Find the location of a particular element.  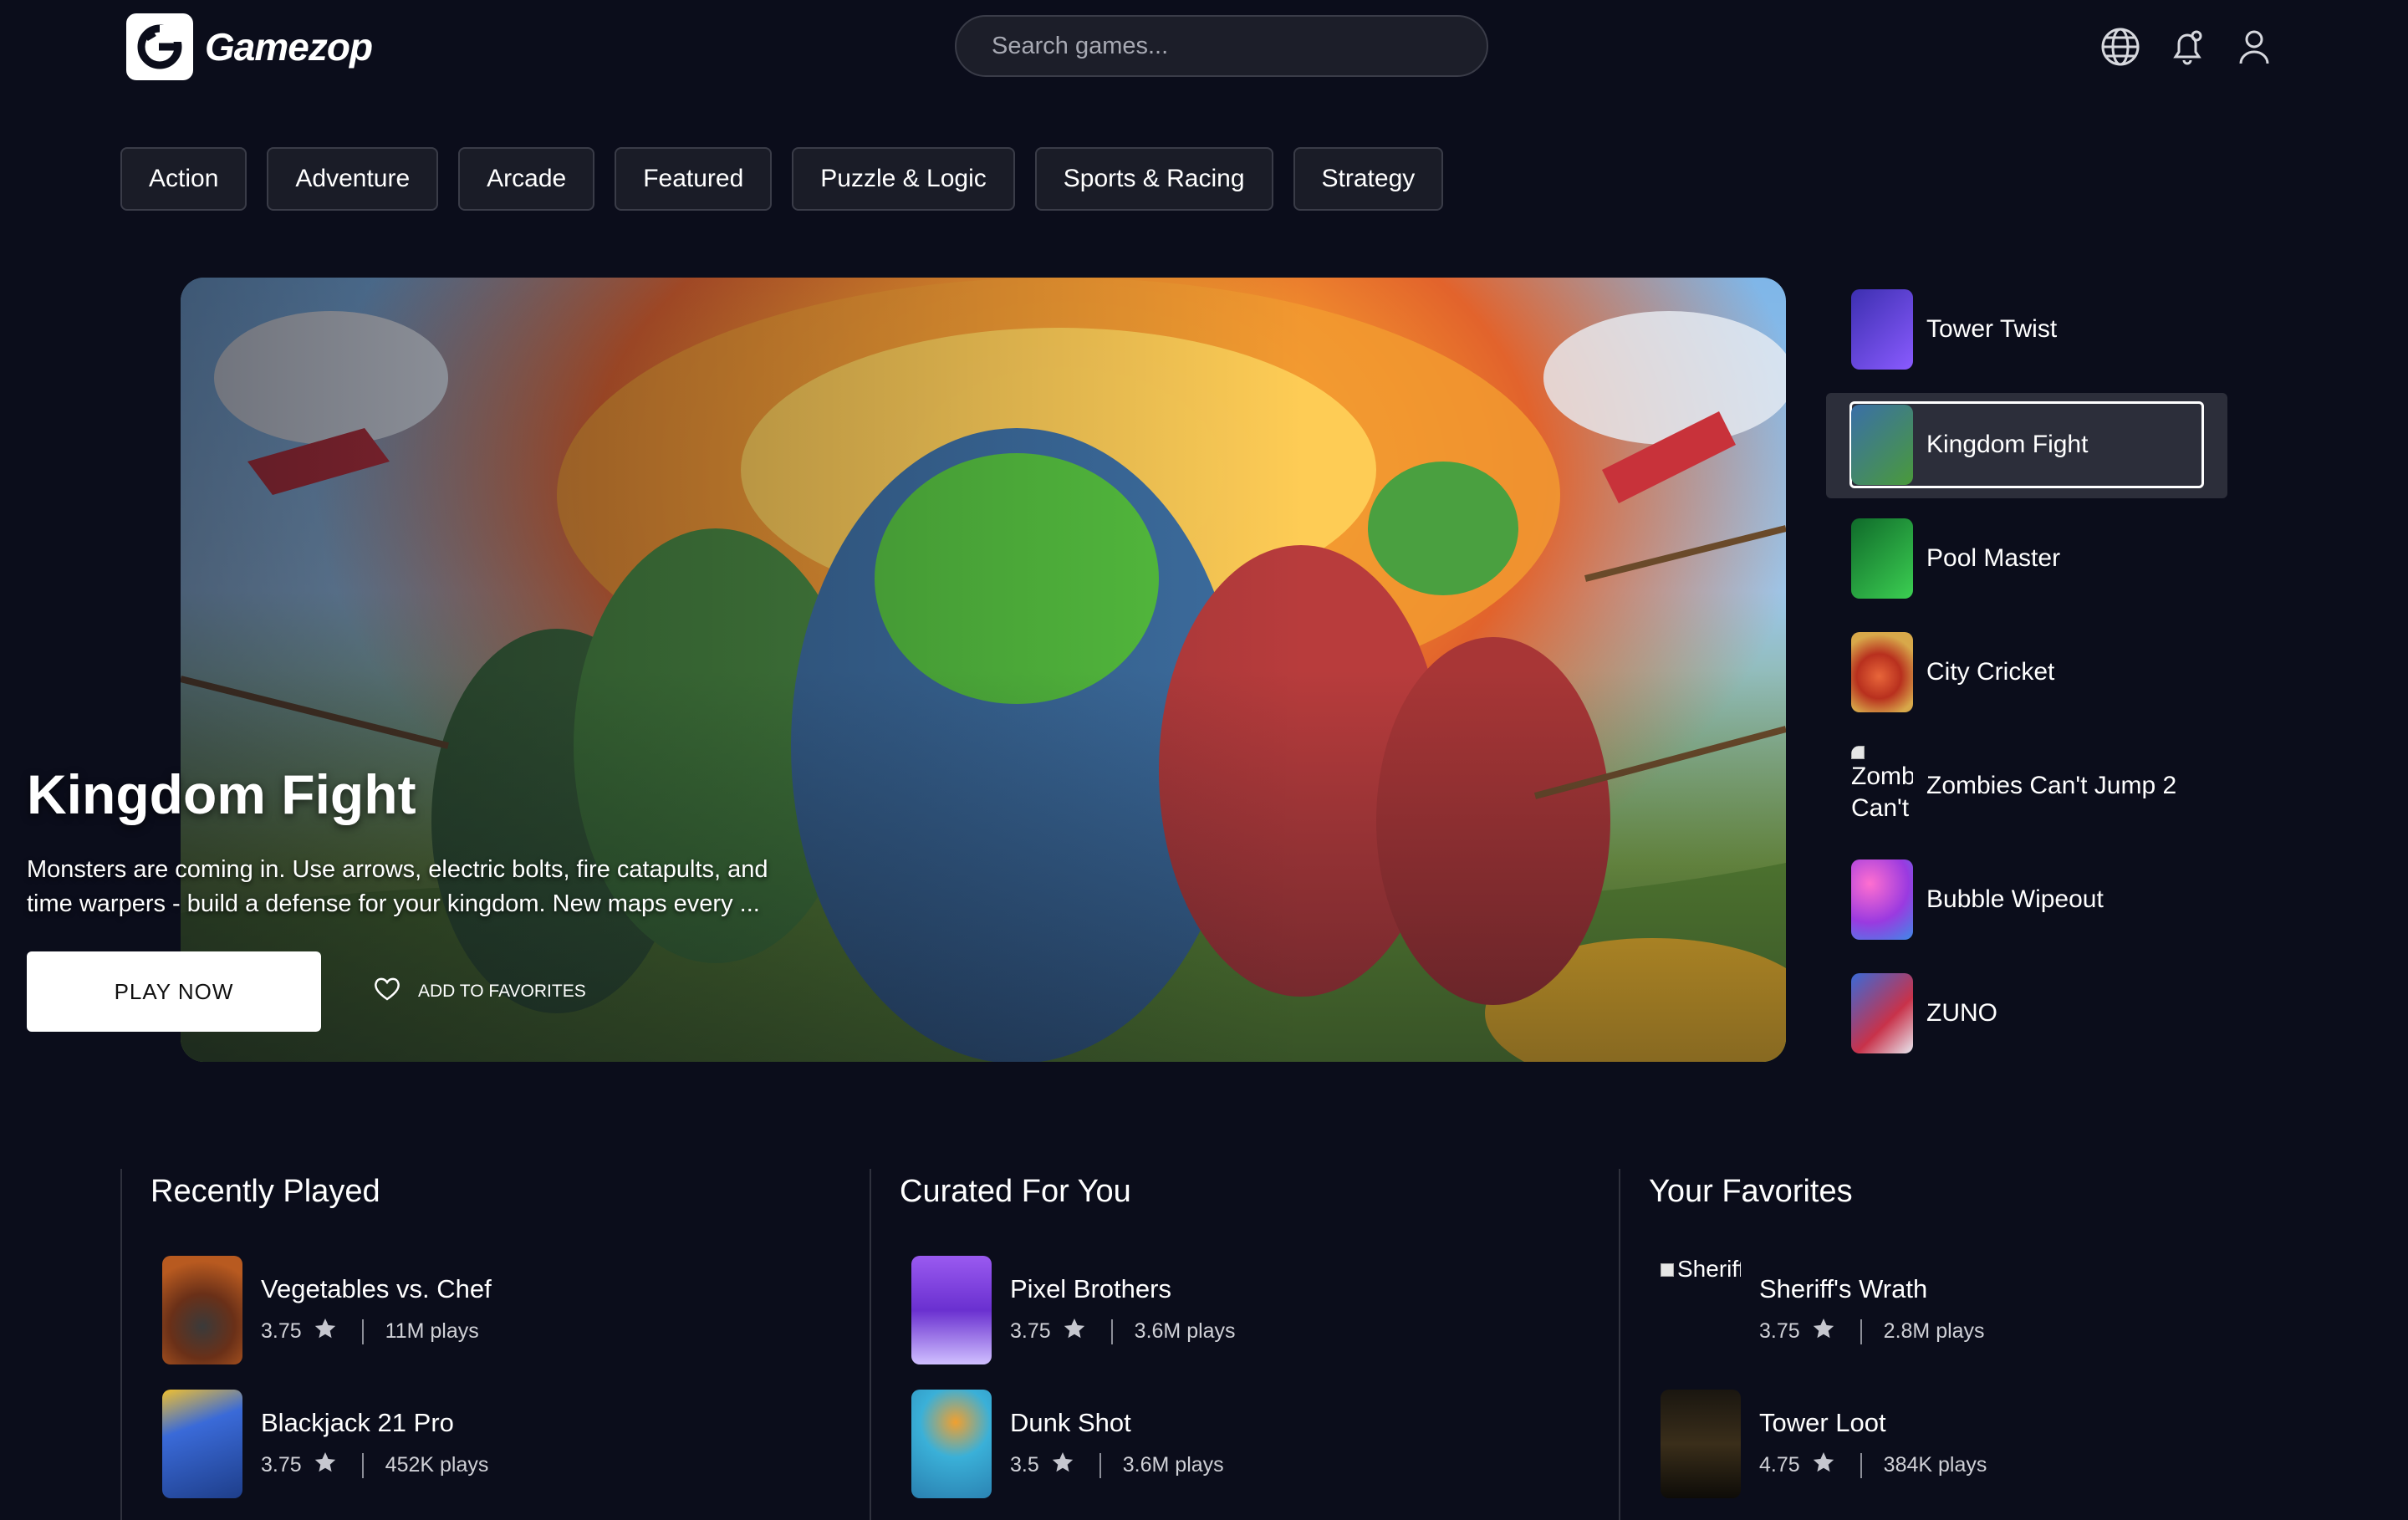

globe-icon is located at coordinates (2120, 46).